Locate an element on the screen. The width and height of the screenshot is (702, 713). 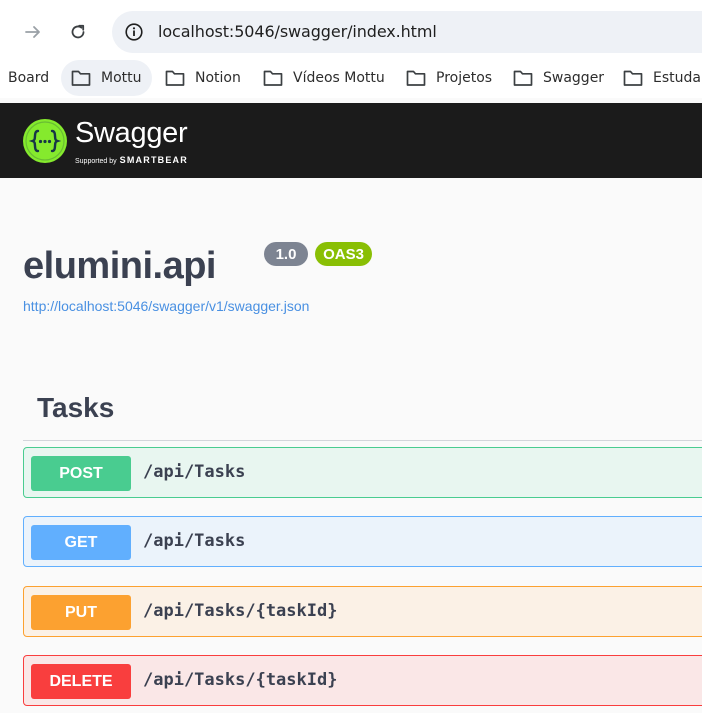
method-badge-put: PUT is located at coordinates (81, 612).